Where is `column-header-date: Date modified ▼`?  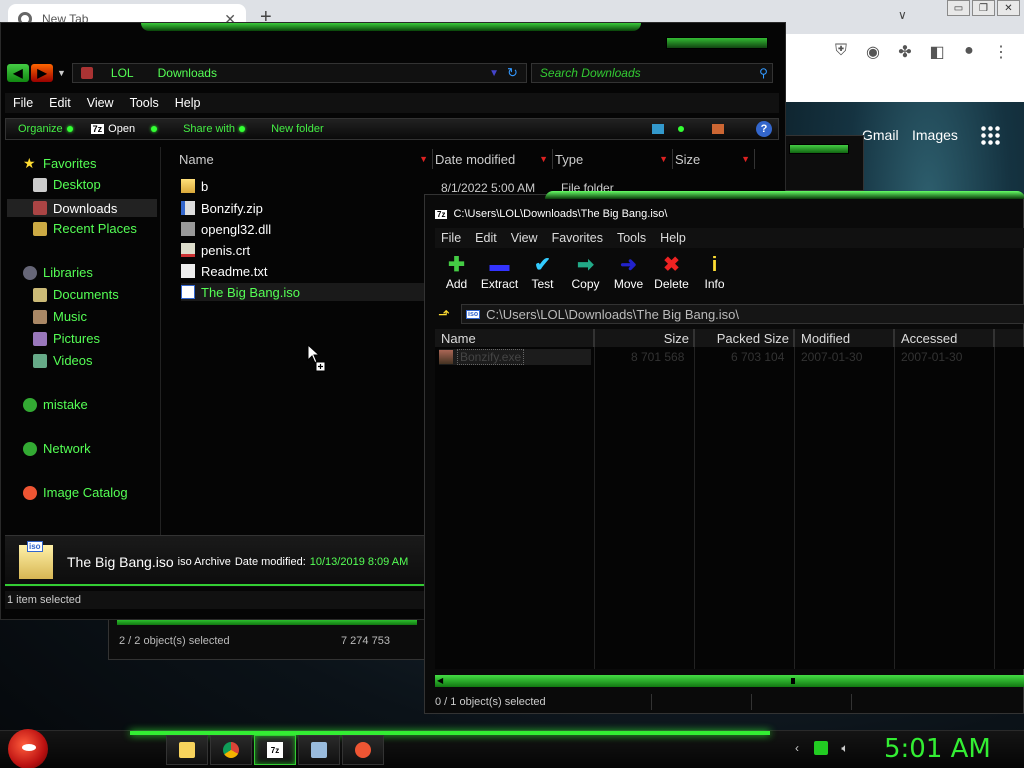 column-header-date: Date modified ▼ is located at coordinates (494, 159).